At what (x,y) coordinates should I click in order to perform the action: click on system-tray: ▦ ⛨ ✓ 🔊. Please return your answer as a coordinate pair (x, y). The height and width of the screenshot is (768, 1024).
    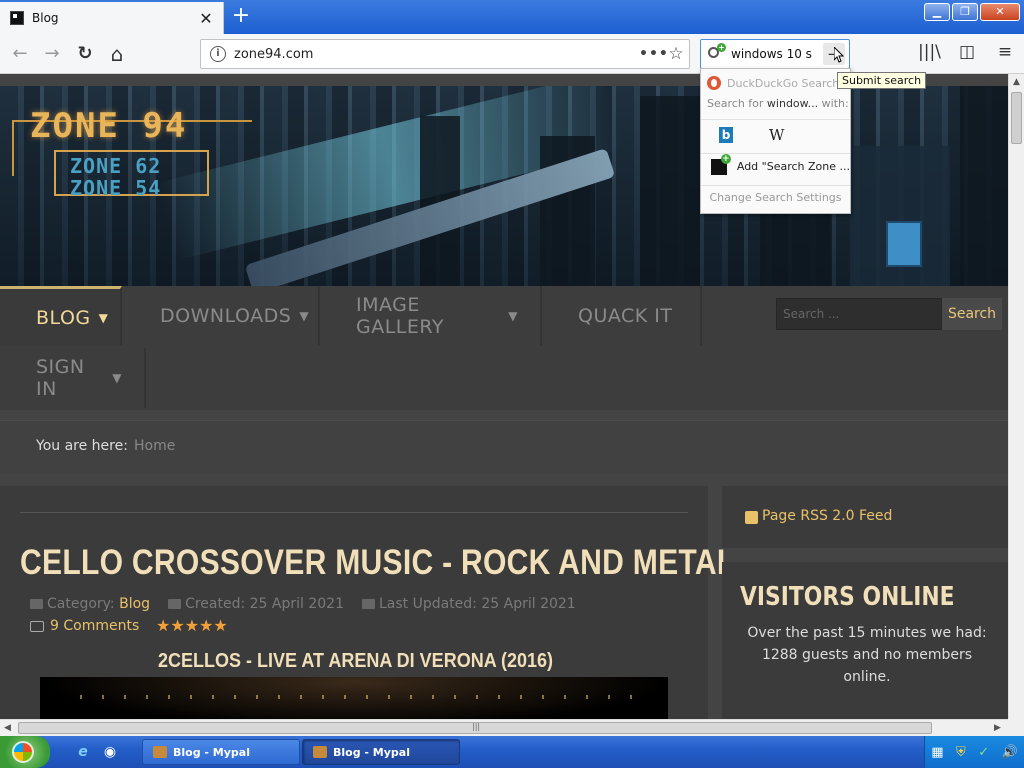
    Looking at the image, I should click on (974, 752).